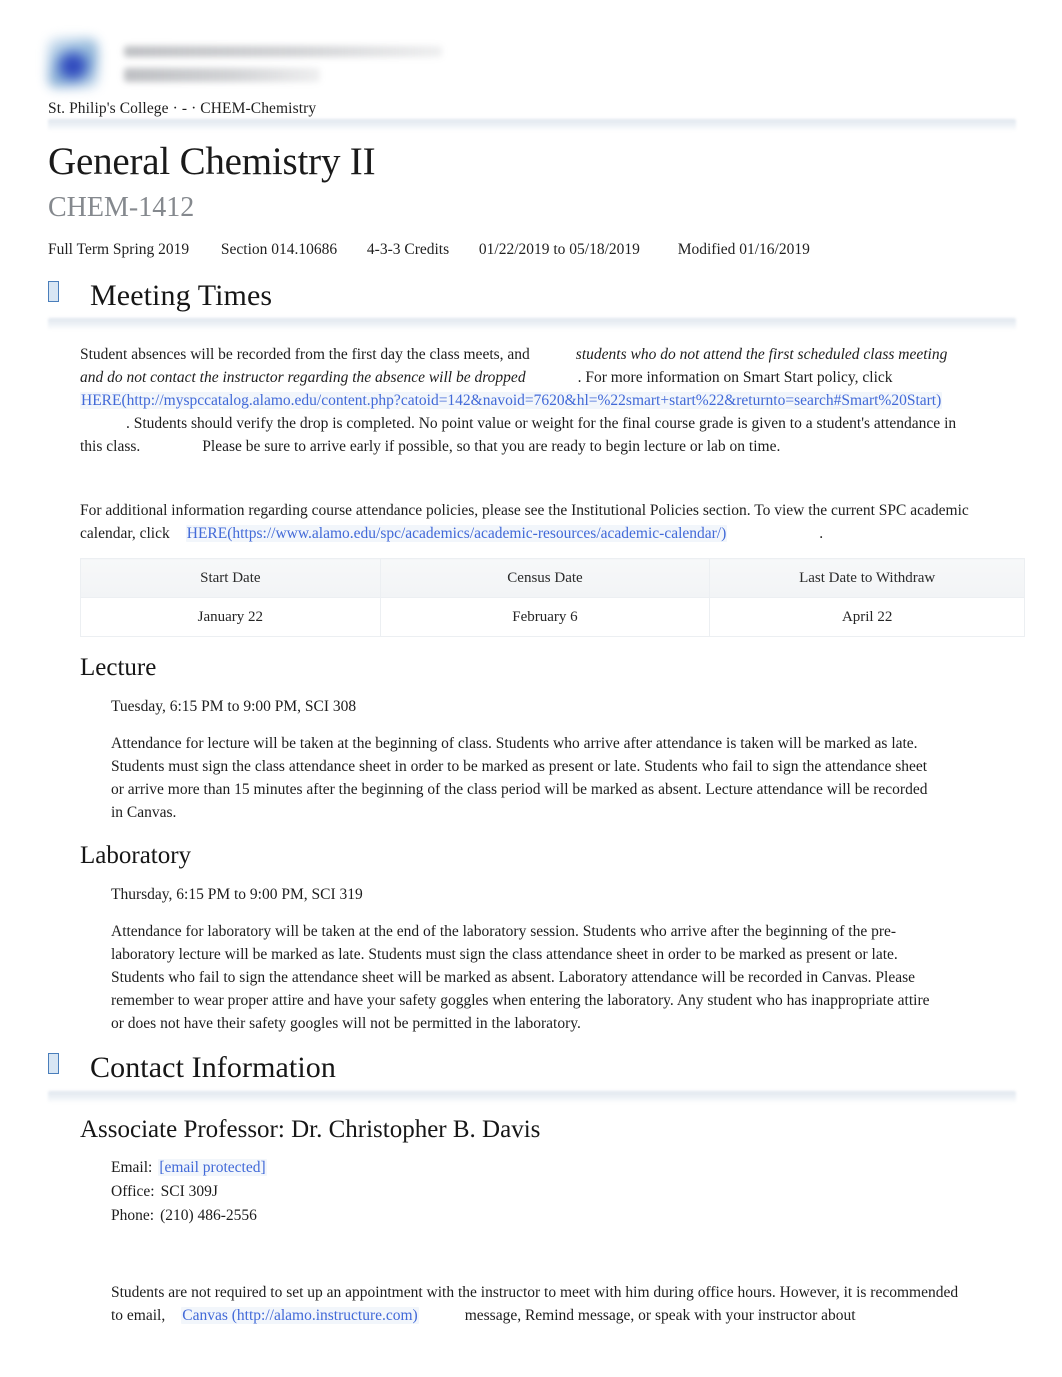 The image size is (1062, 1377). What do you see at coordinates (285, 67) in the screenshot?
I see `logo-wordmark` at bounding box center [285, 67].